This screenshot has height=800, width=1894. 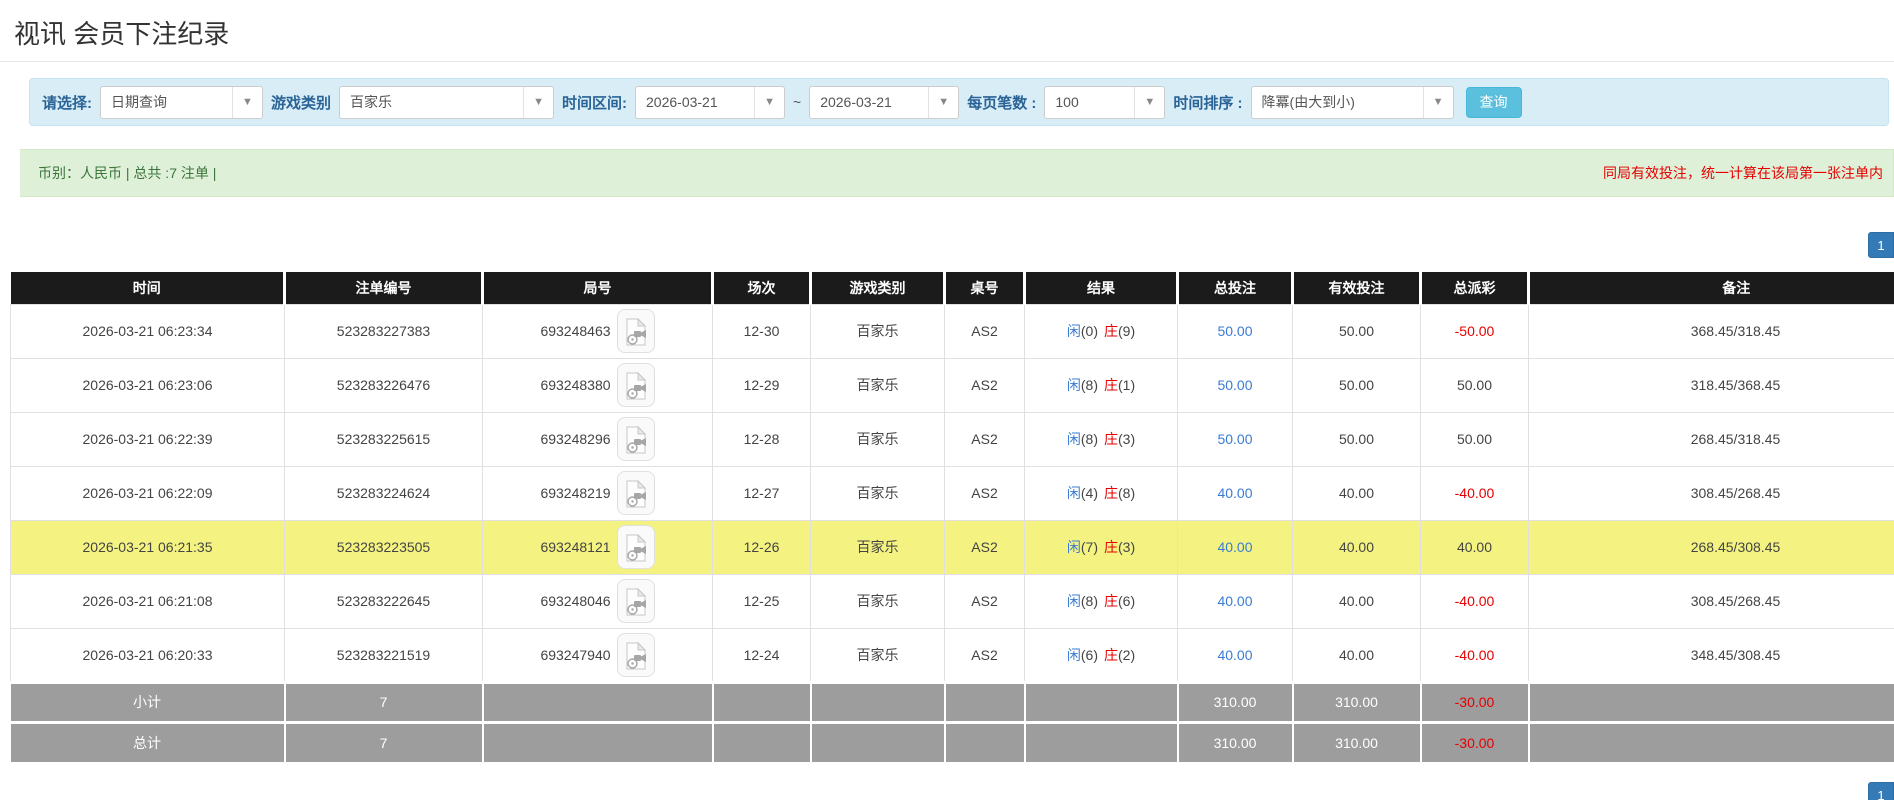 I want to click on cell-note: 268.45/318.45, so click(x=1711, y=439).